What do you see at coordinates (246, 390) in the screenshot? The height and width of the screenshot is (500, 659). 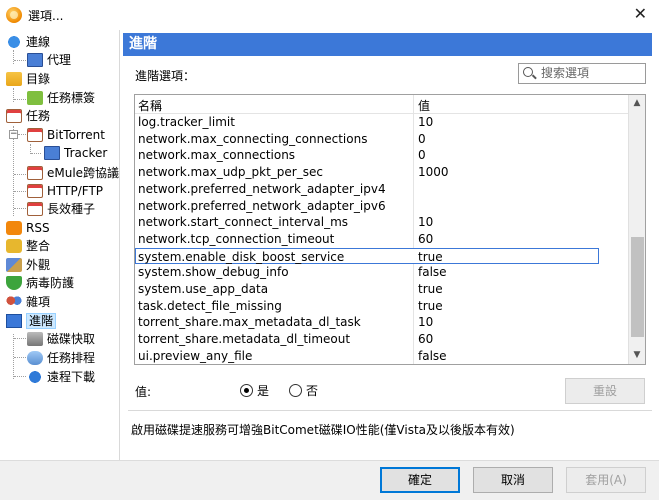 I see `radio-selected-icon` at bounding box center [246, 390].